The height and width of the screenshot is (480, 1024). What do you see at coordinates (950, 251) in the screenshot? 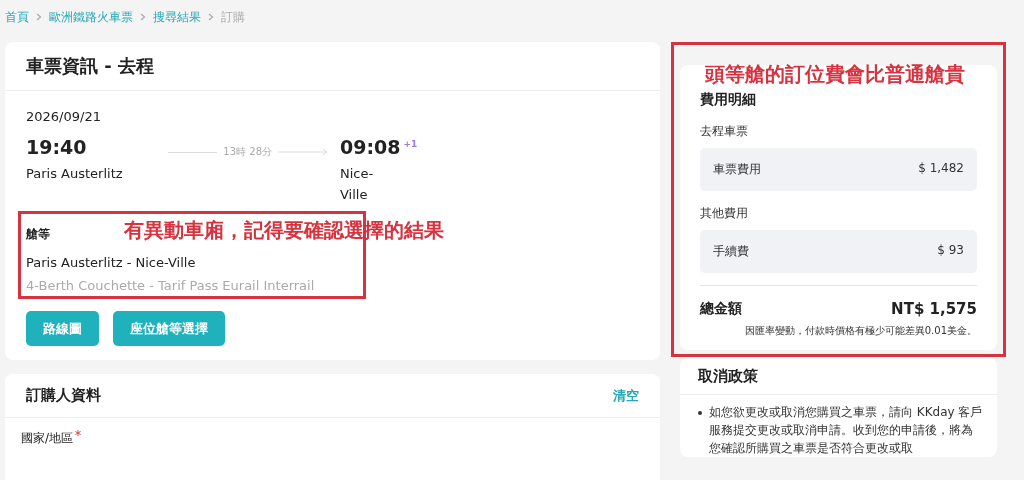
I see `fee-amount: $ 93` at bounding box center [950, 251].